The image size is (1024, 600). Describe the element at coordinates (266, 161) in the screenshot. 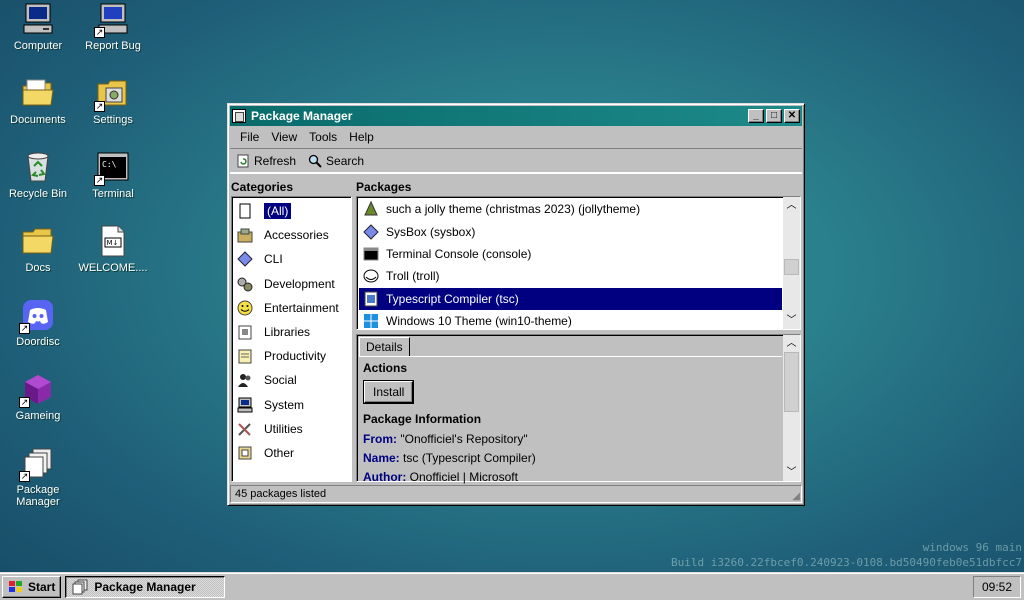

I see `refresh-button: Refresh` at that location.